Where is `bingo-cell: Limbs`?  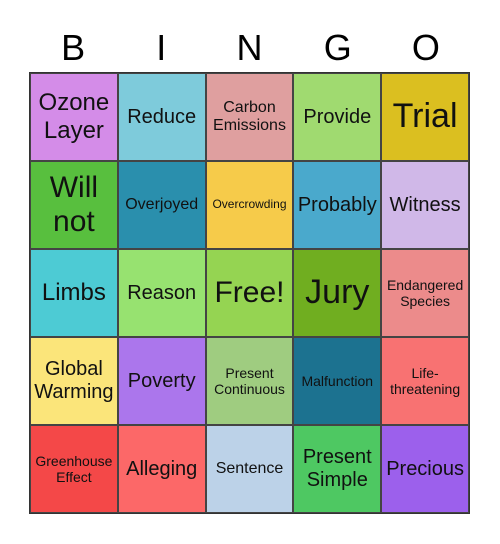
bingo-cell: Limbs is located at coordinates (74, 293).